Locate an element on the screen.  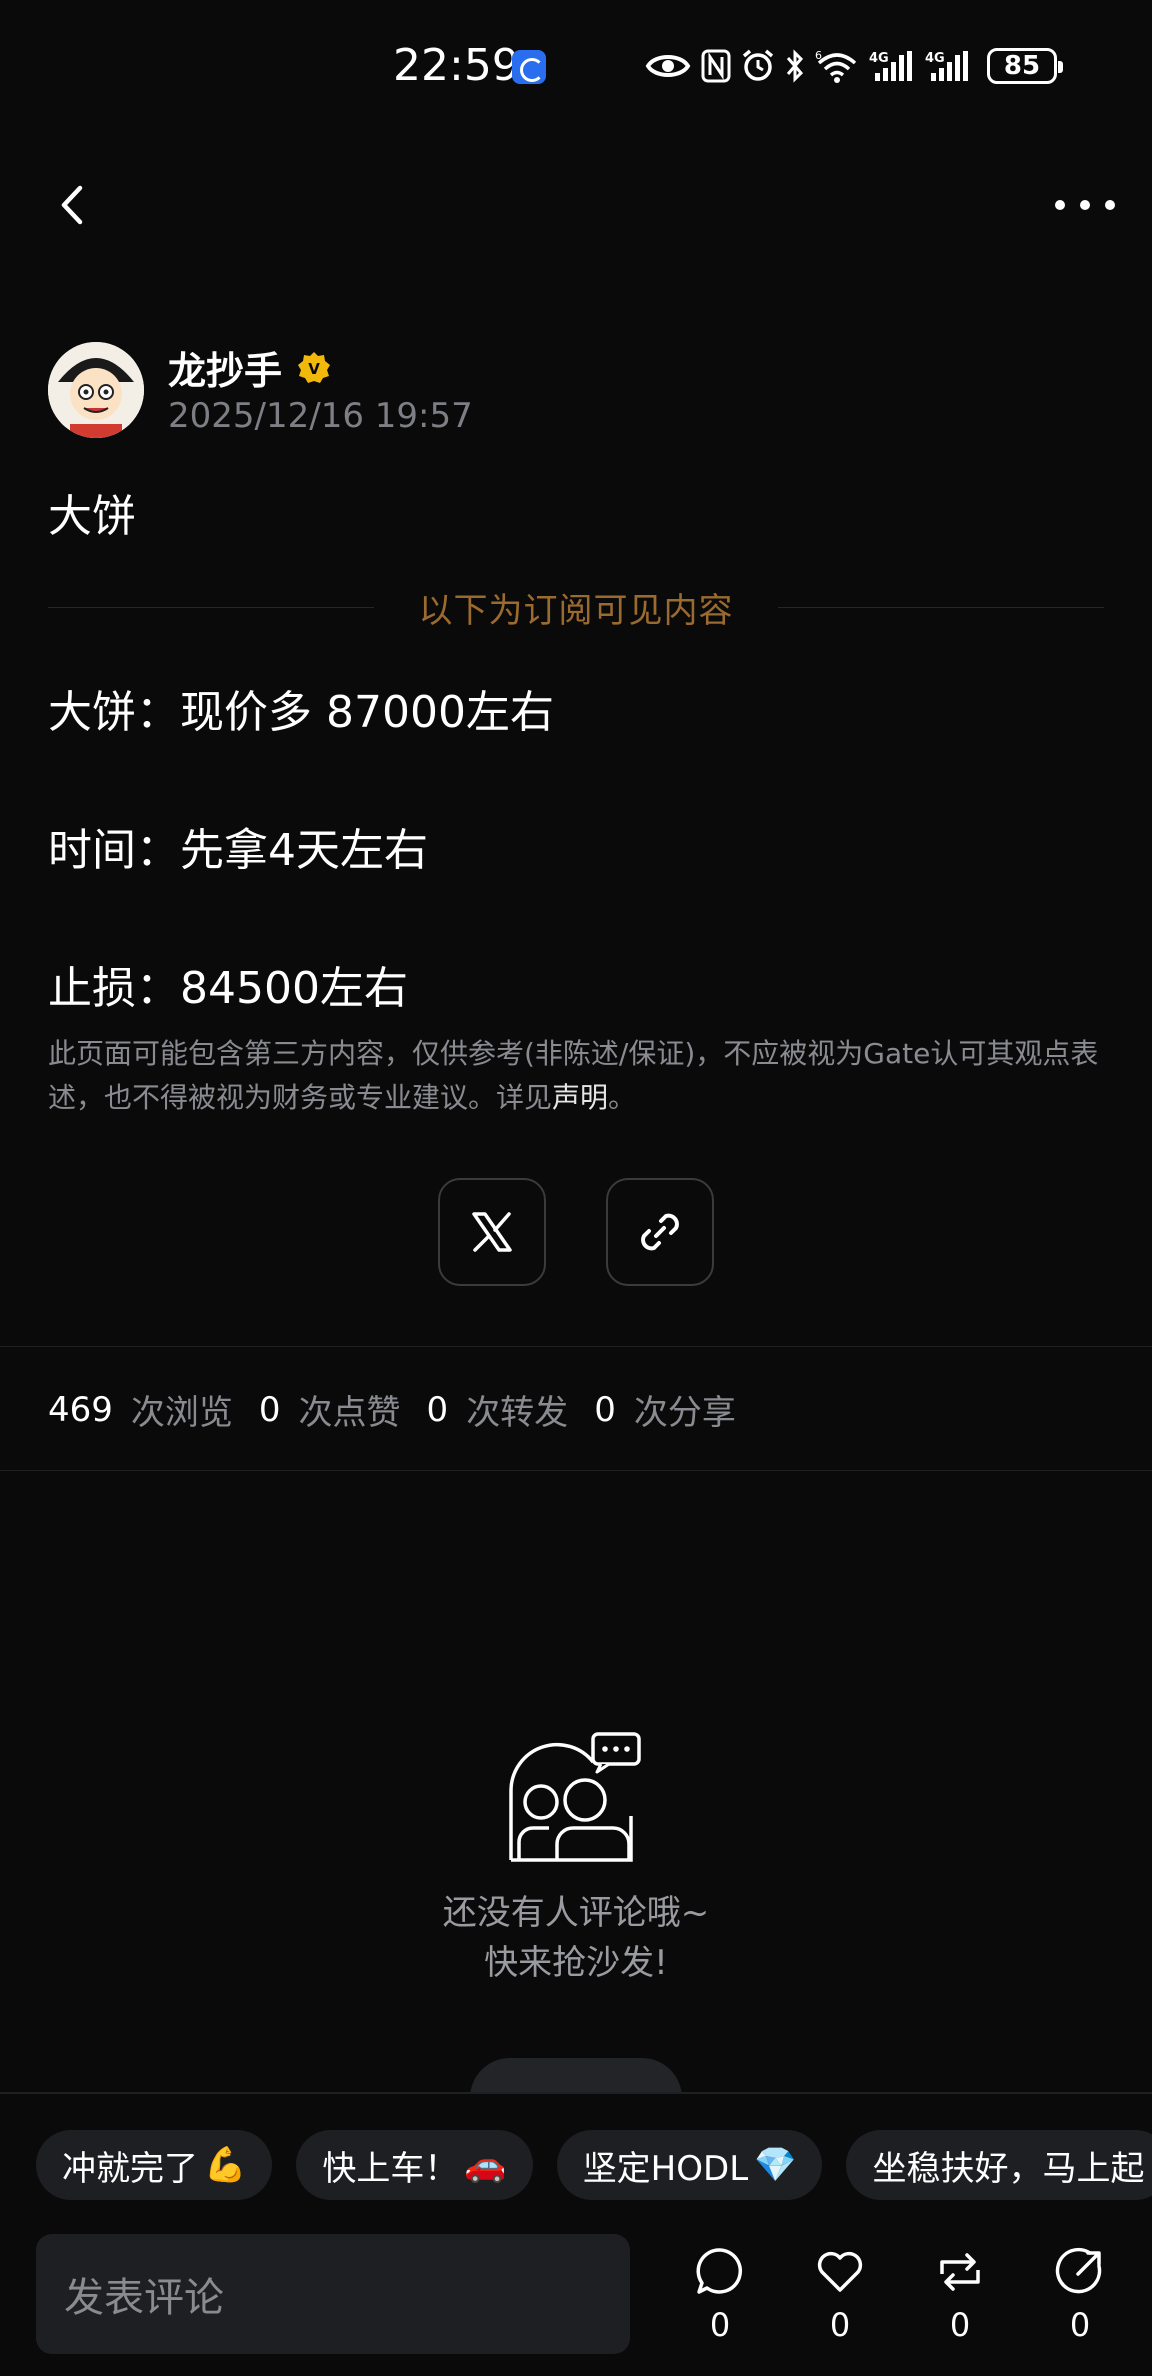
share-x-button is located at coordinates (492, 1232).